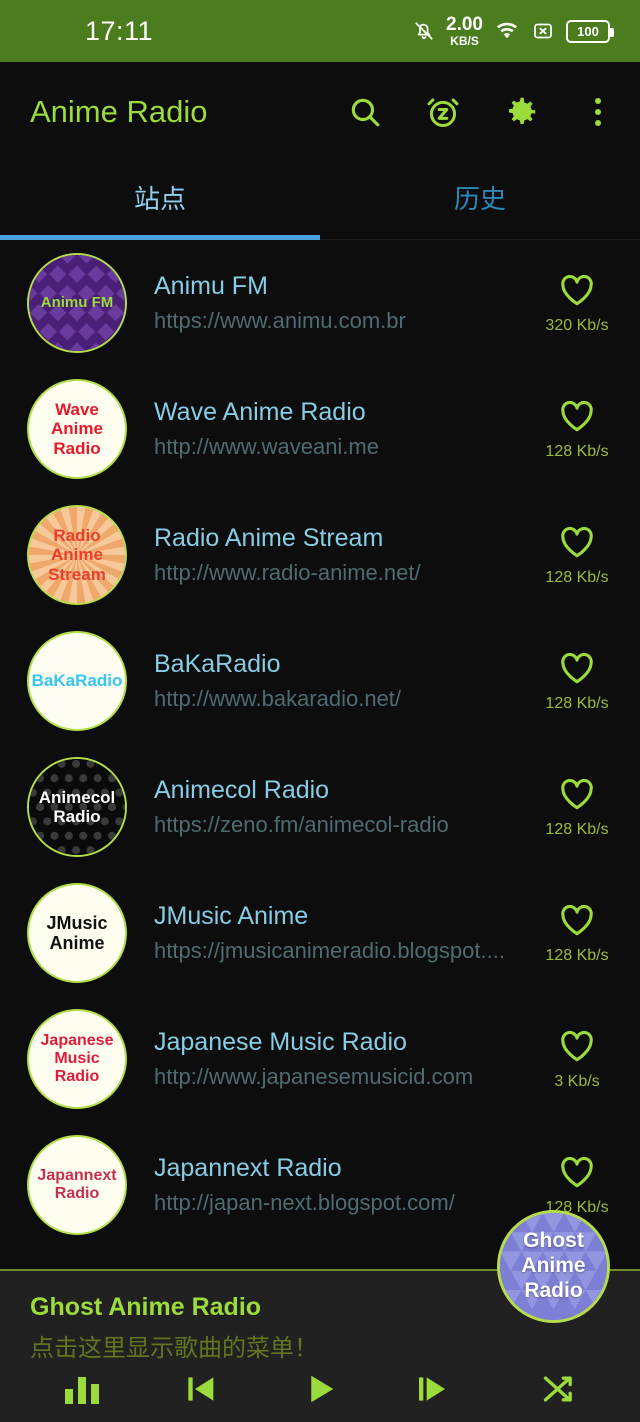 The image size is (640, 1422). I want to click on network-speed-value: 2.00, so click(464, 24).